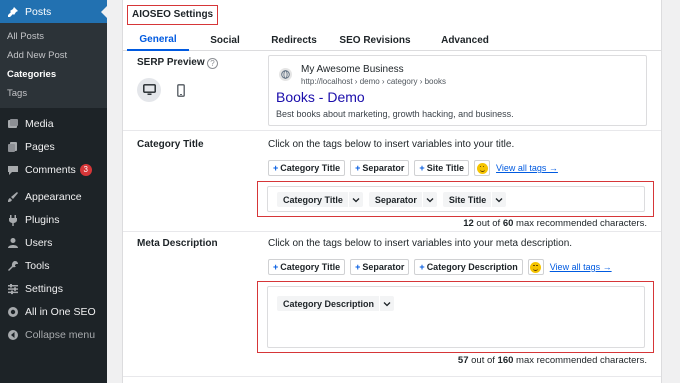  I want to click on menu-comments-label: Comments, so click(50, 169).